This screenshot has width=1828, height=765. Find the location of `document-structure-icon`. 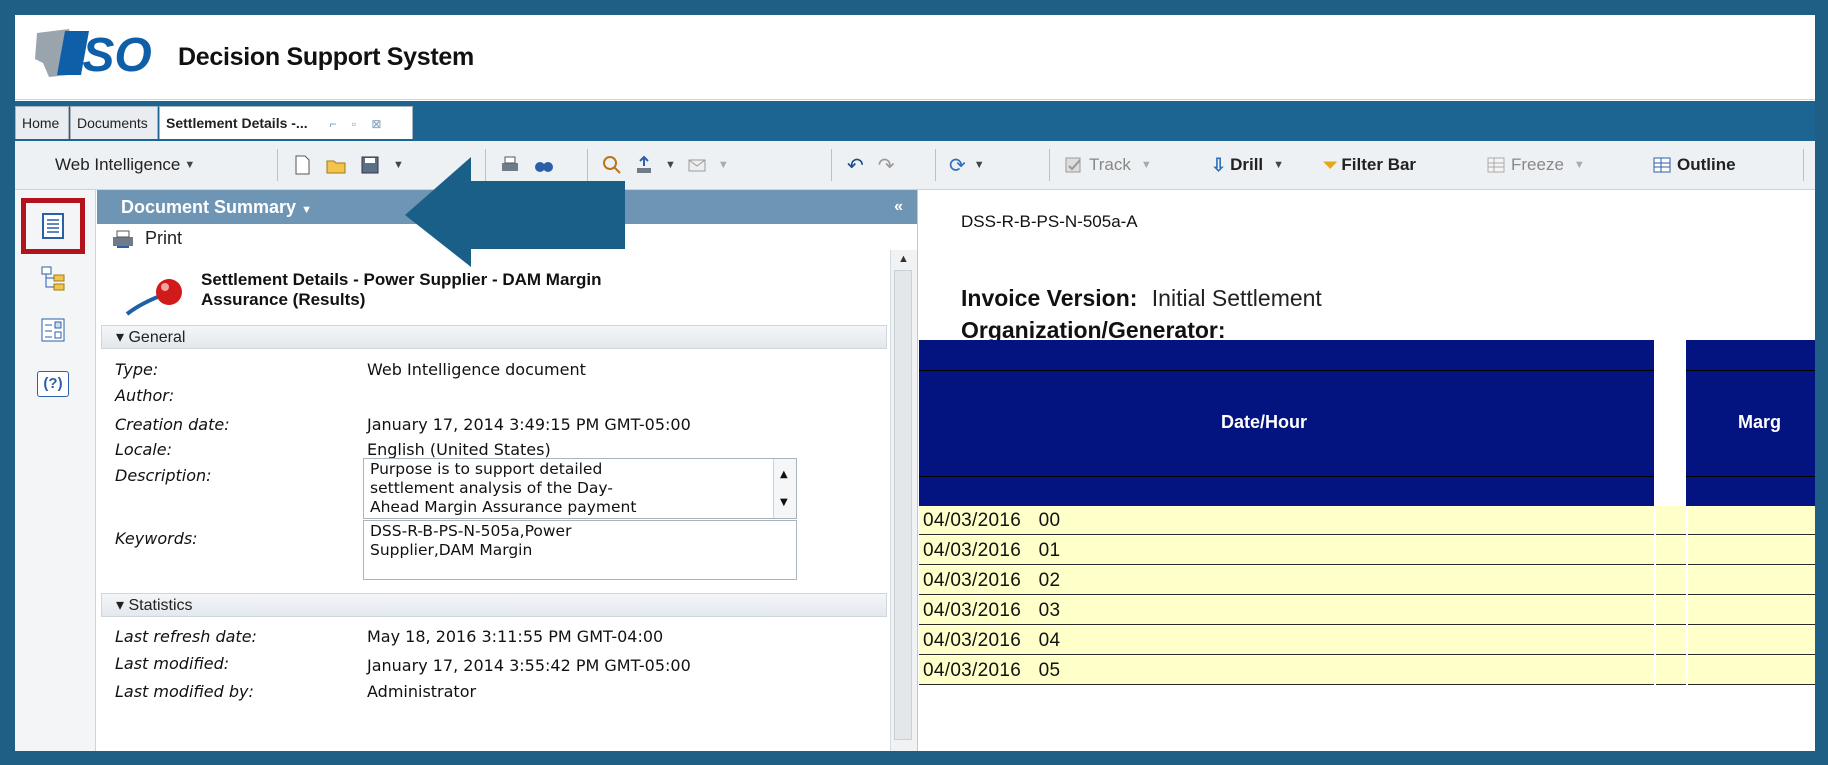

document-structure-icon is located at coordinates (53, 278).